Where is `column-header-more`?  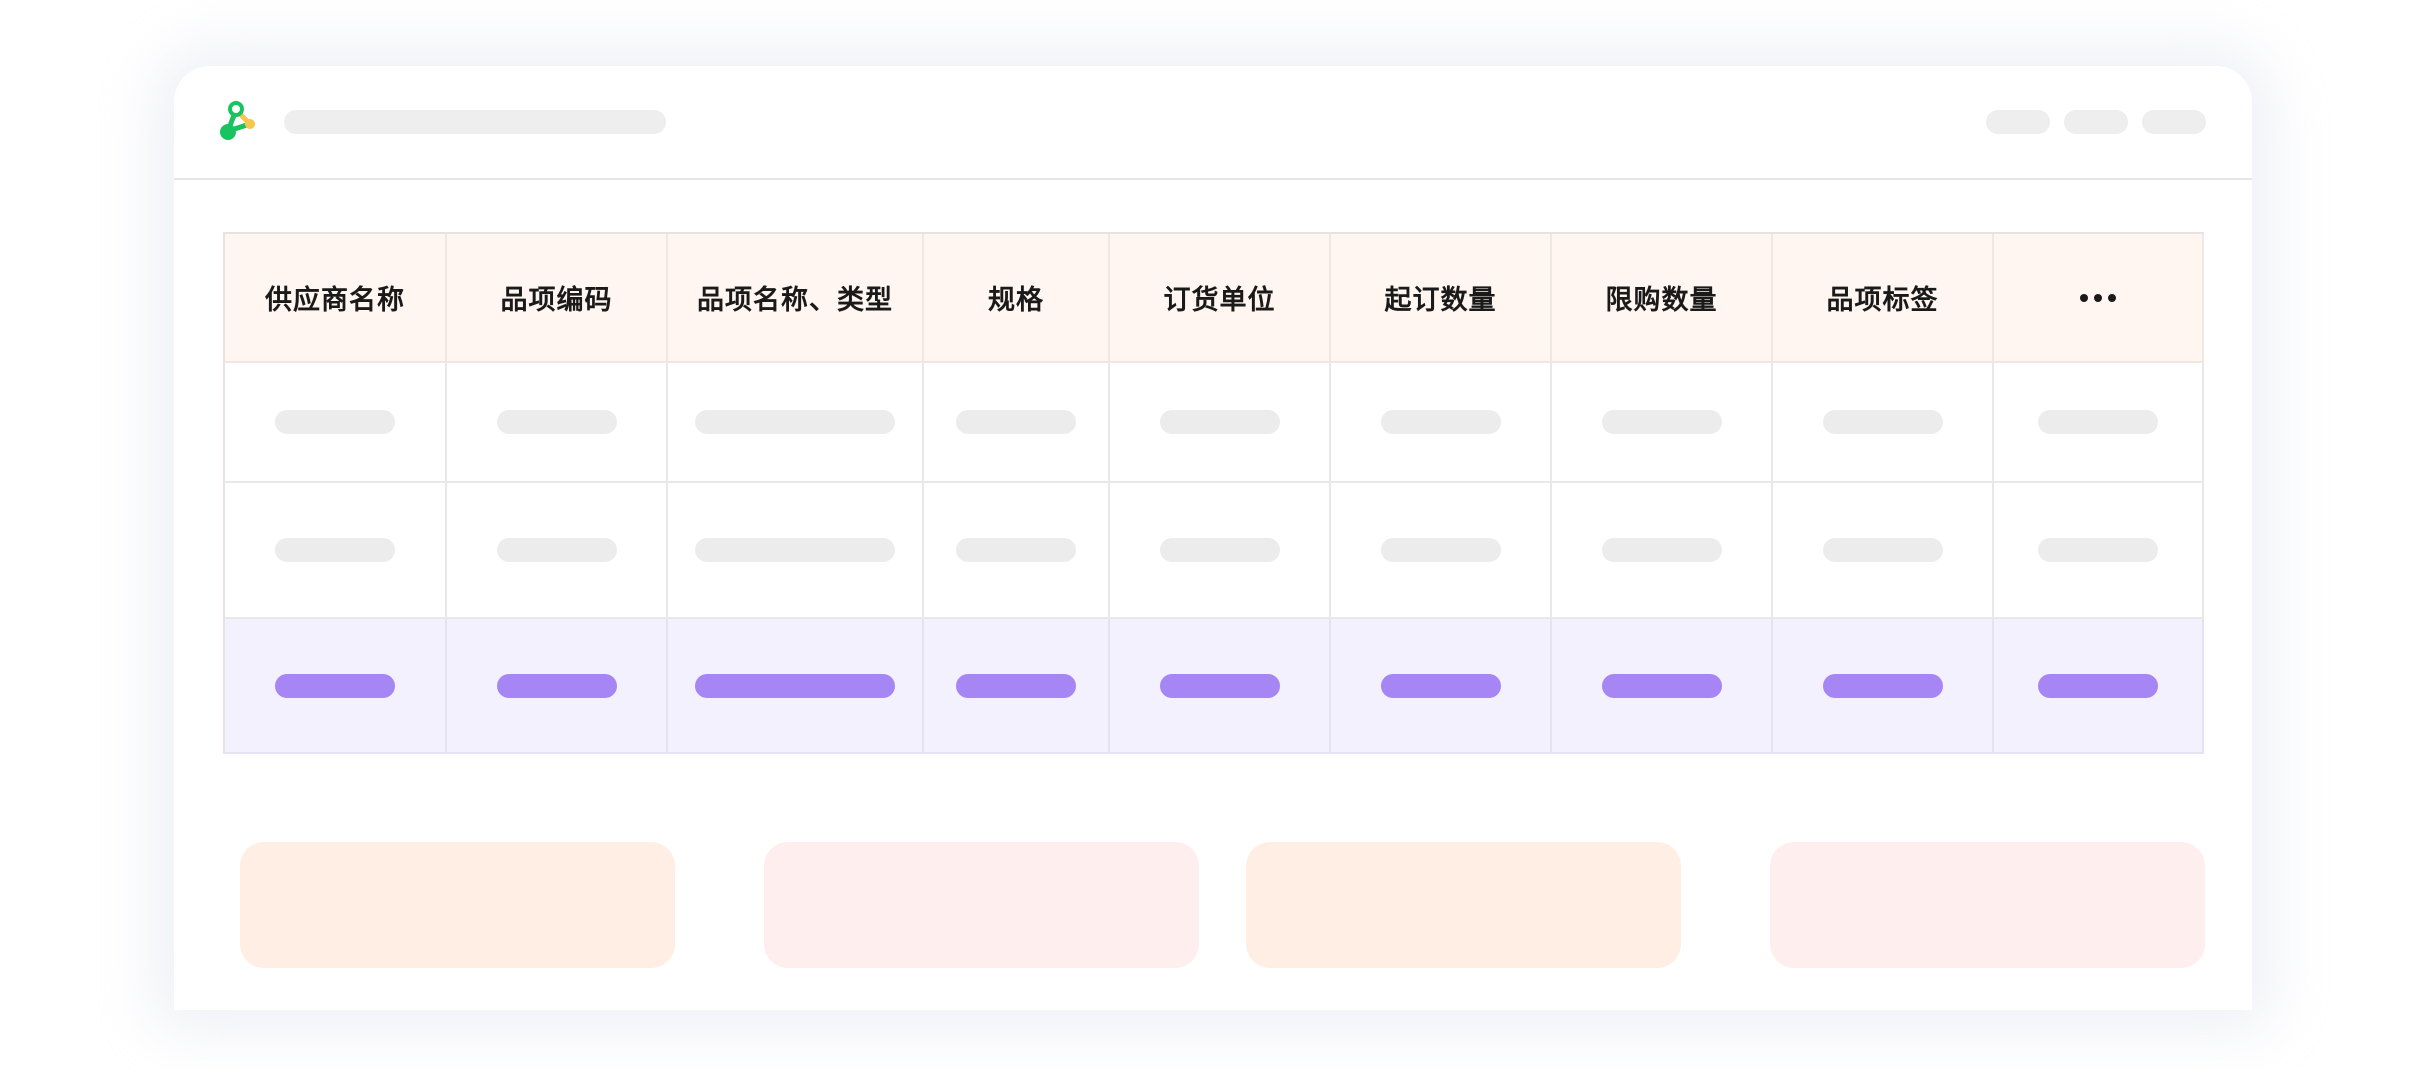 column-header-more is located at coordinates (2099, 298).